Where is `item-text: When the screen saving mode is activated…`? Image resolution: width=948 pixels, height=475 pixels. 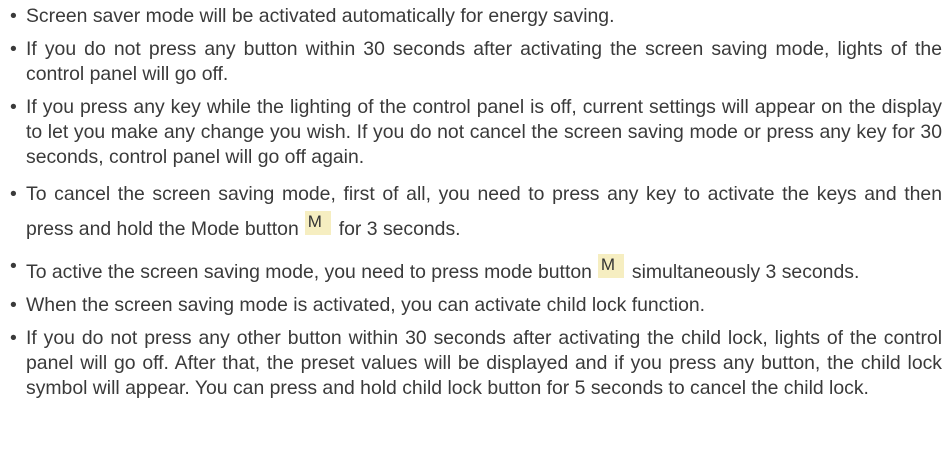
item-text: When the screen saving mode is activated… is located at coordinates (366, 305).